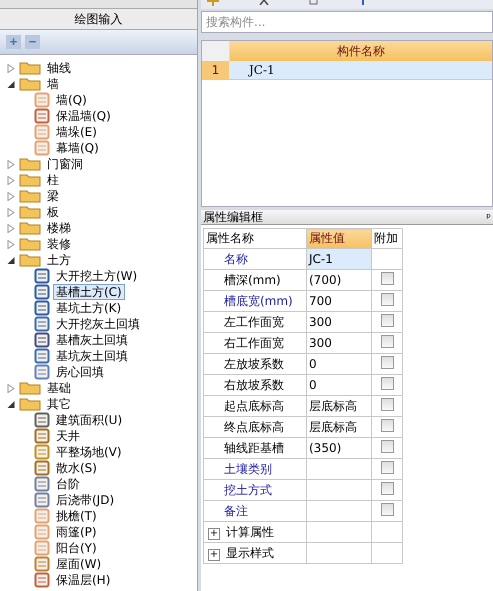  What do you see at coordinates (255, 259) in the screenshot?
I see `property-name: 名称` at bounding box center [255, 259].